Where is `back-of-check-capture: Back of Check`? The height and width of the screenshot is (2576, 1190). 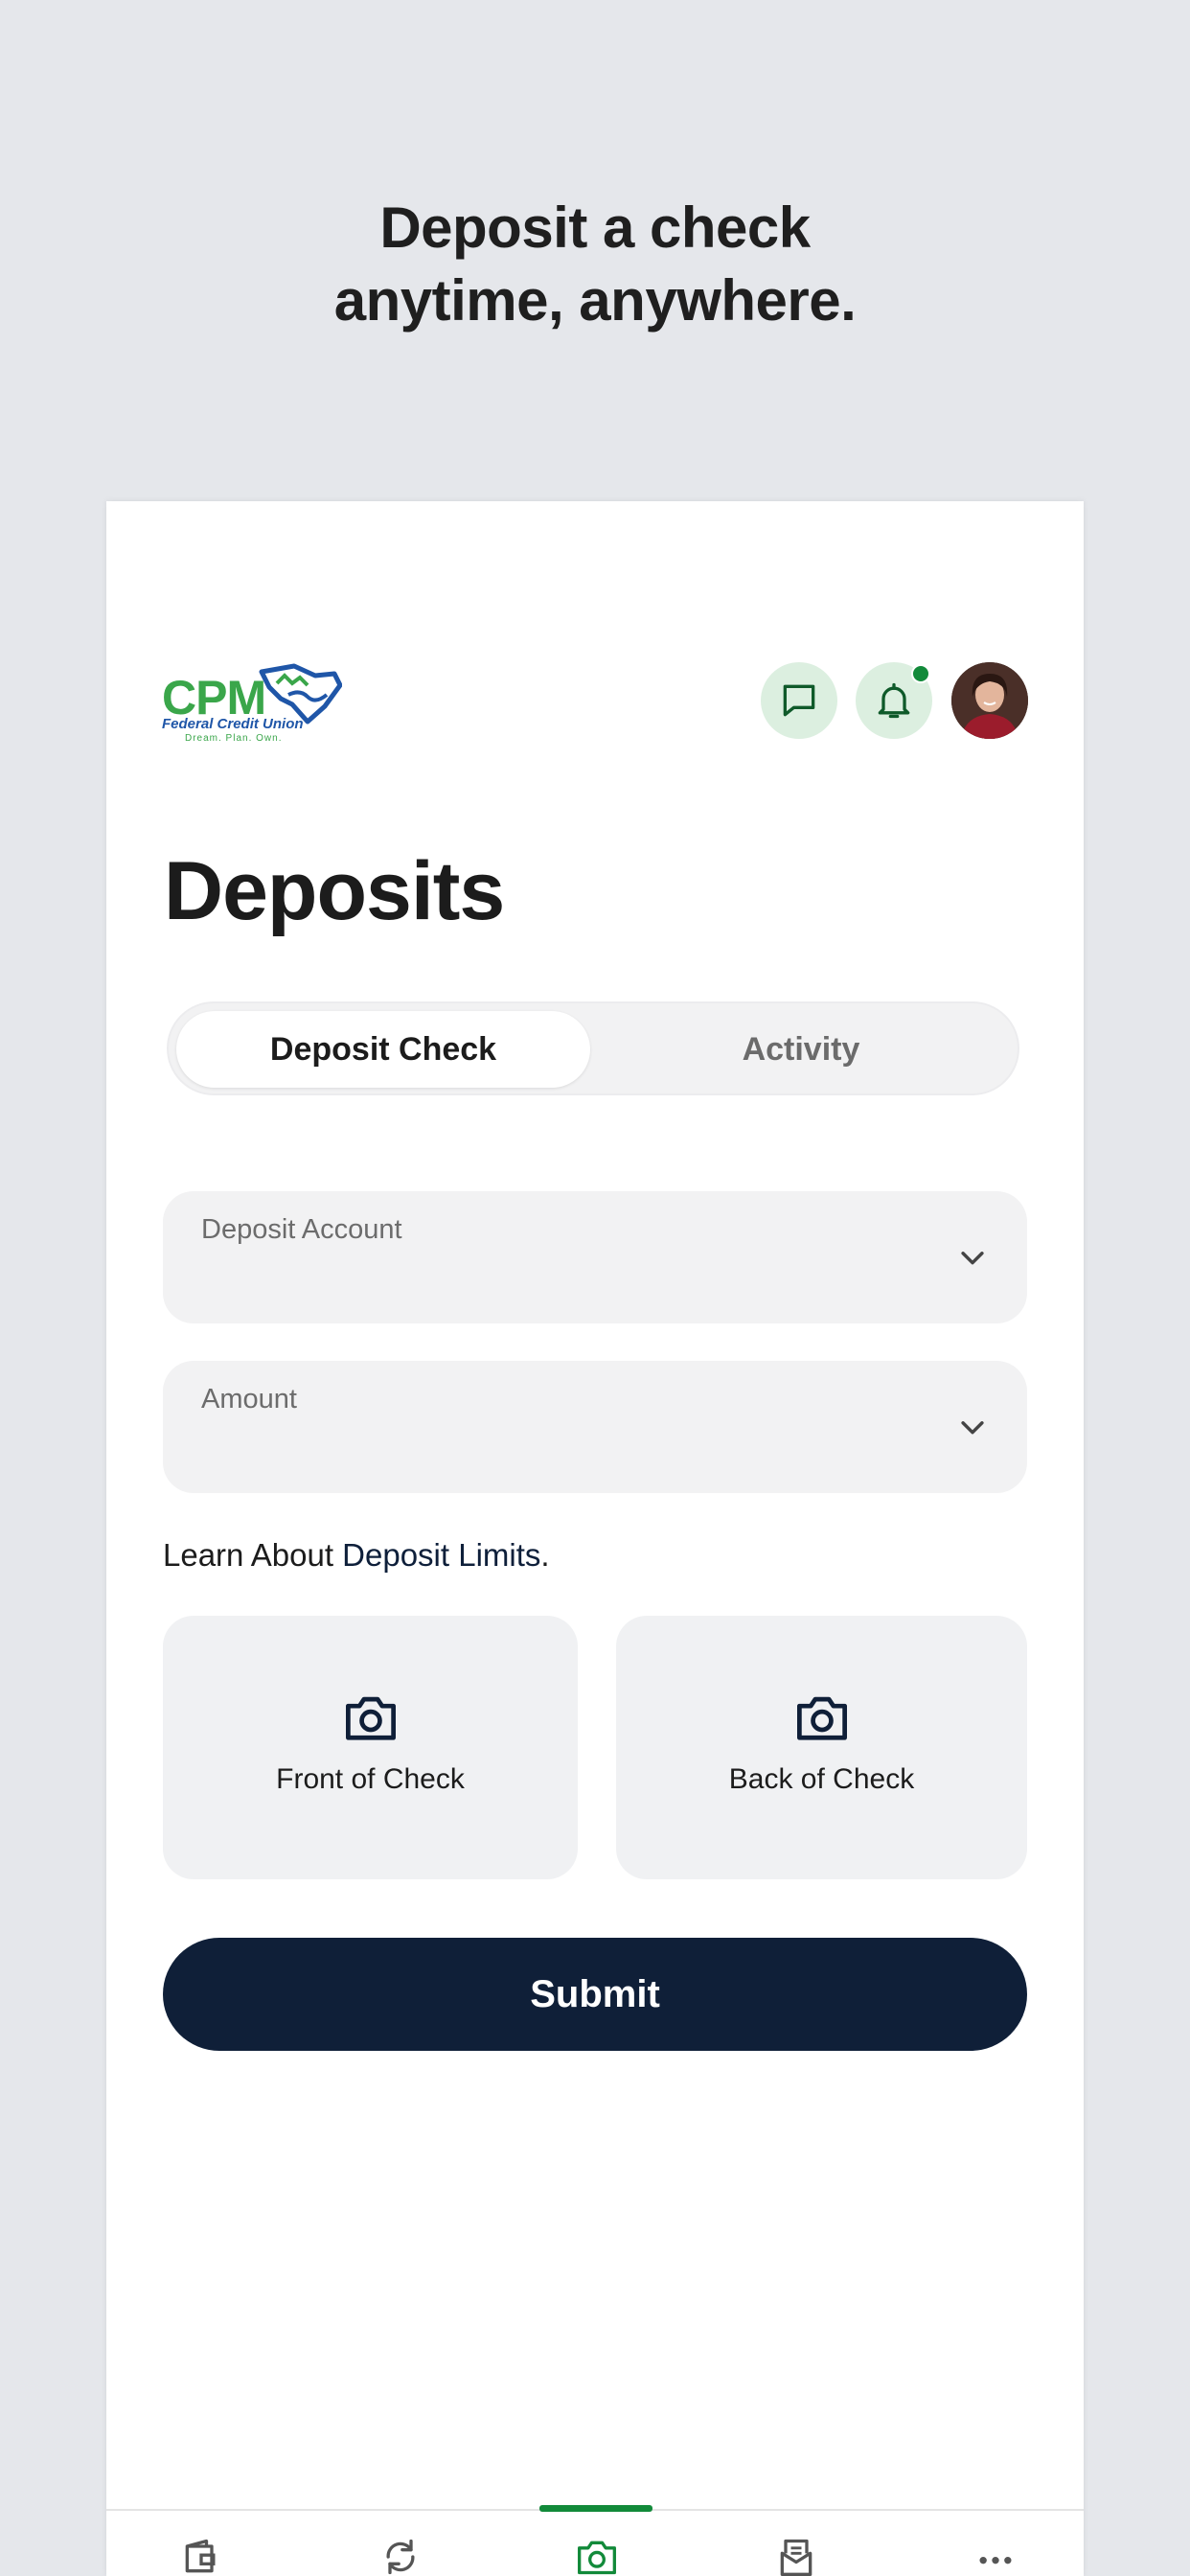 back-of-check-capture: Back of Check is located at coordinates (822, 1747).